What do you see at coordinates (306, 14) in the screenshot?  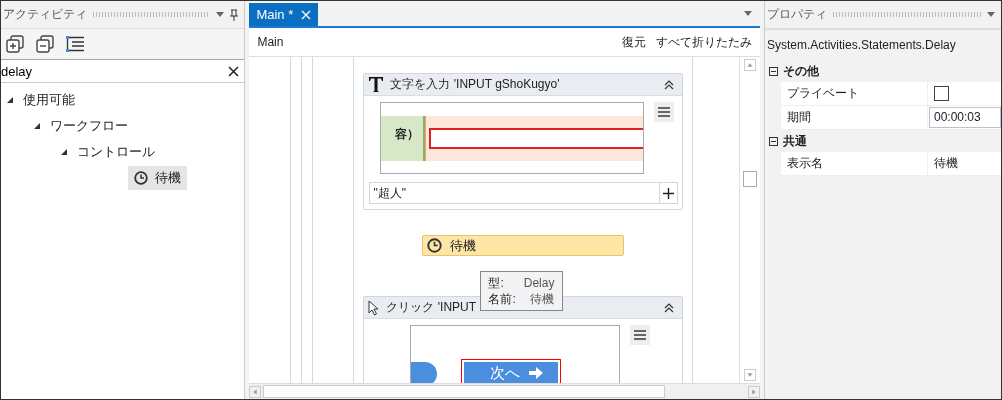 I see `close-icon` at bounding box center [306, 14].